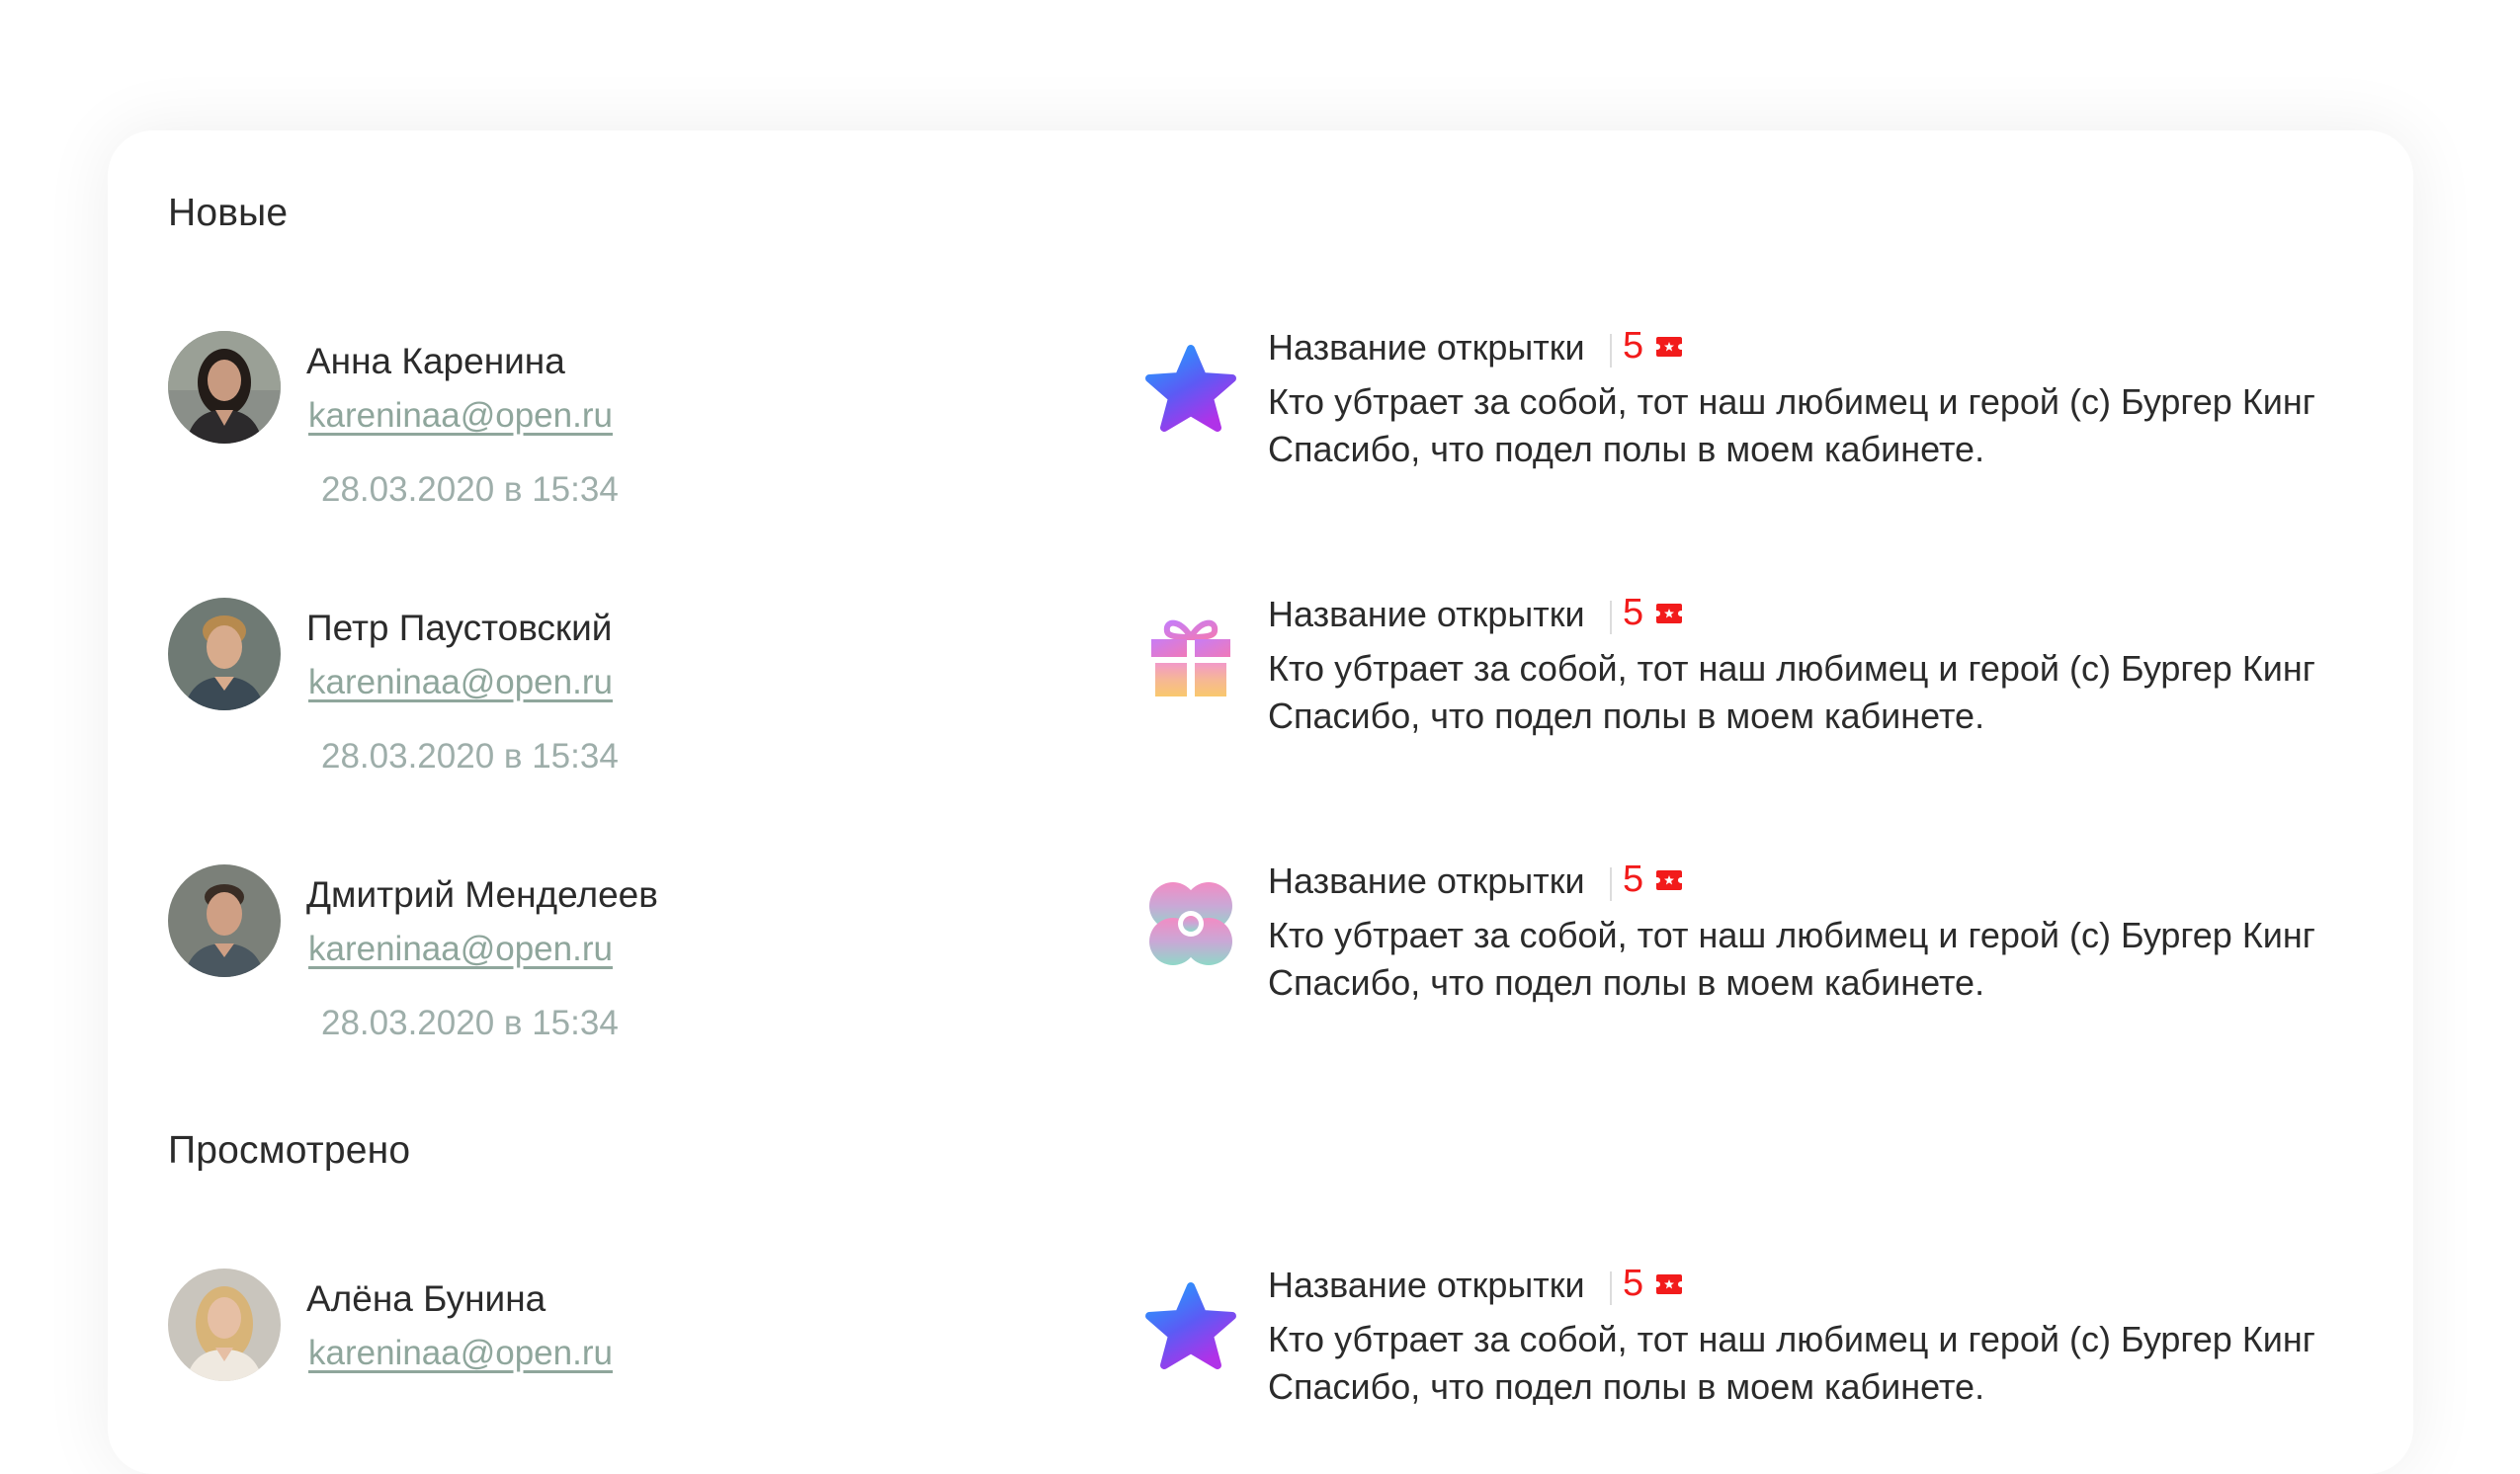  I want to click on sender-name: Анна Каренина, so click(435, 361).